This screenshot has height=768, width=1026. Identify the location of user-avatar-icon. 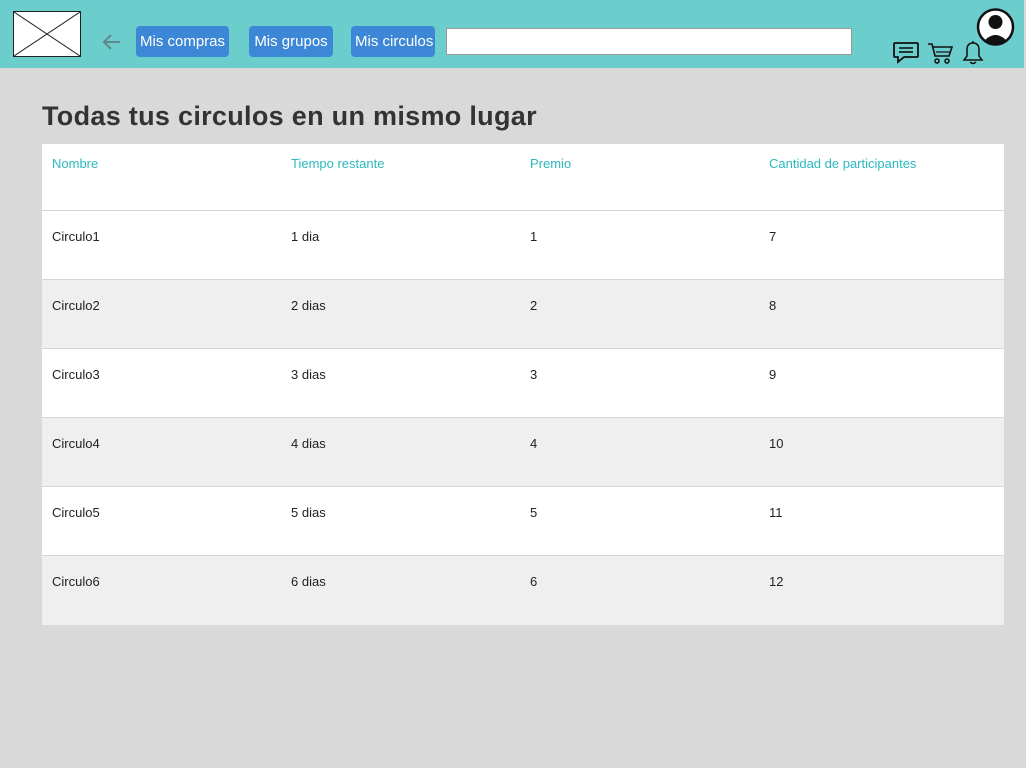
(995, 27).